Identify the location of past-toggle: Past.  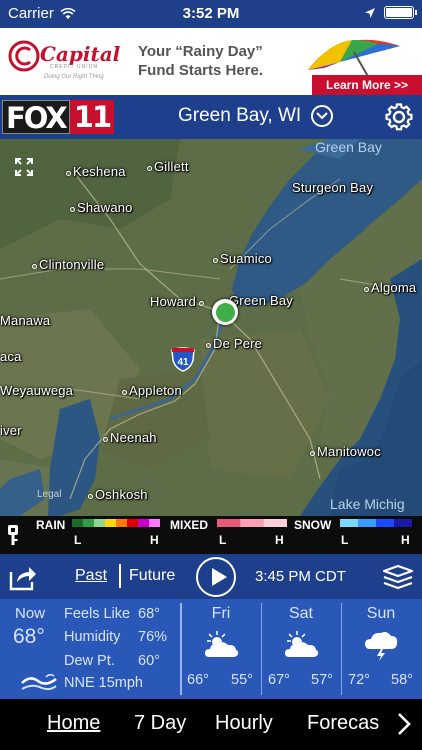
(91, 576).